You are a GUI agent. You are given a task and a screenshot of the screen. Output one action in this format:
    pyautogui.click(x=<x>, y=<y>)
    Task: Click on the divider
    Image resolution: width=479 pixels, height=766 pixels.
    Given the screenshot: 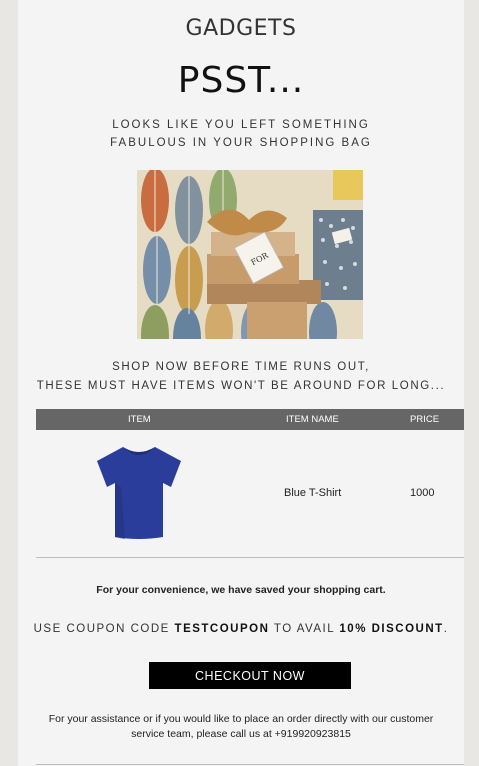 What is the action you would take?
    pyautogui.click(x=250, y=764)
    